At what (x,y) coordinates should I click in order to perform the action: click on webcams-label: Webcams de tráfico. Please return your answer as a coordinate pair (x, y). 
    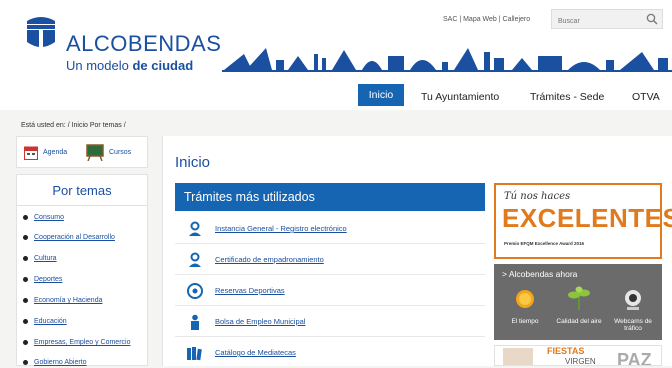
    Looking at the image, I should click on (633, 325).